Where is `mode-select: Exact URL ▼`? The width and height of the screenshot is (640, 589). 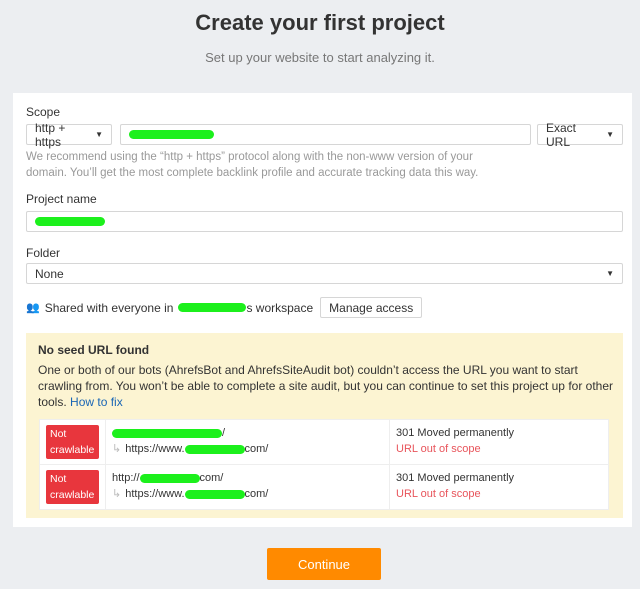
mode-select: Exact URL ▼ is located at coordinates (580, 135).